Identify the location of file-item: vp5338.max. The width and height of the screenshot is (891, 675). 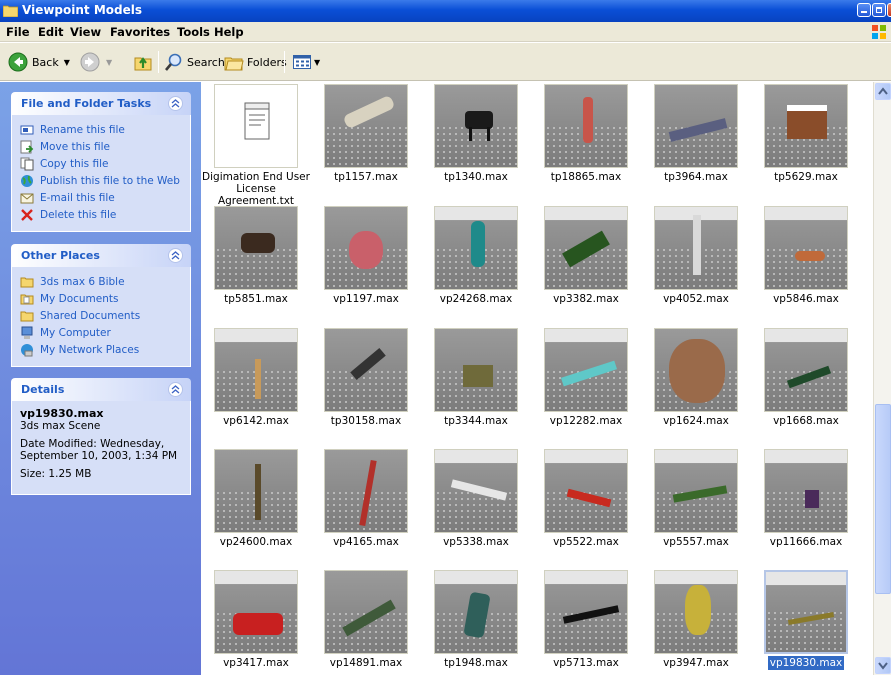
(476, 505).